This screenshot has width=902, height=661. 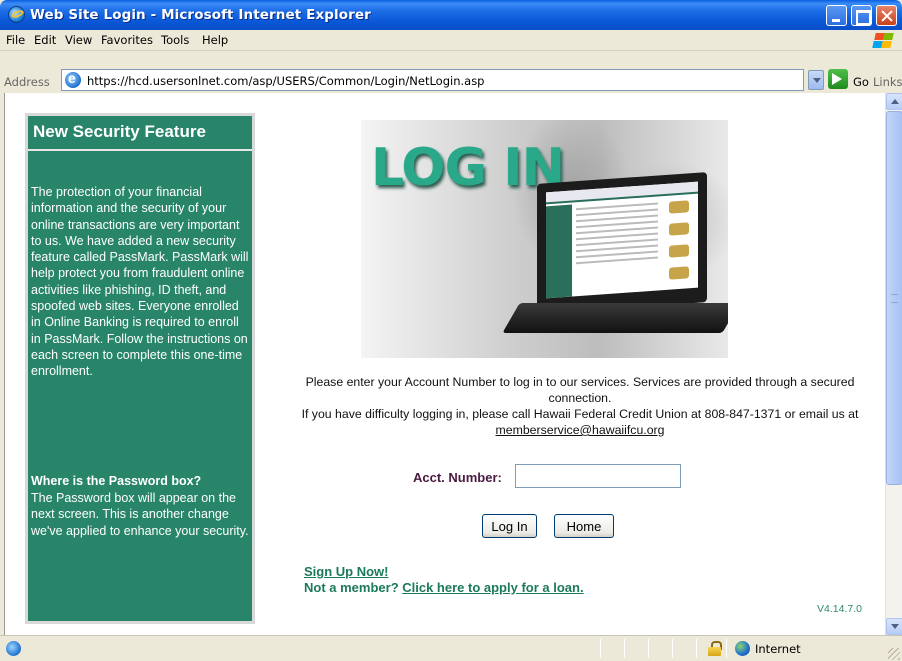 What do you see at coordinates (346, 571) in the screenshot?
I see `signup-link: Sign Up Now!` at bounding box center [346, 571].